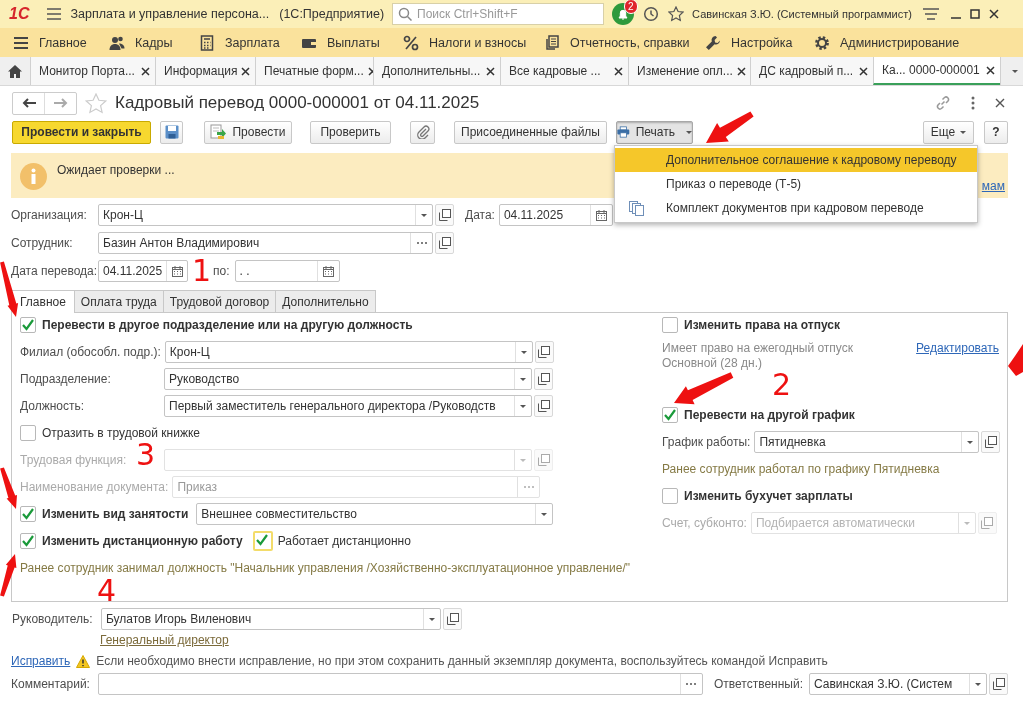 This screenshot has height=711, width=1023. I want to click on field-label: Трудовая функция:, so click(73, 460).